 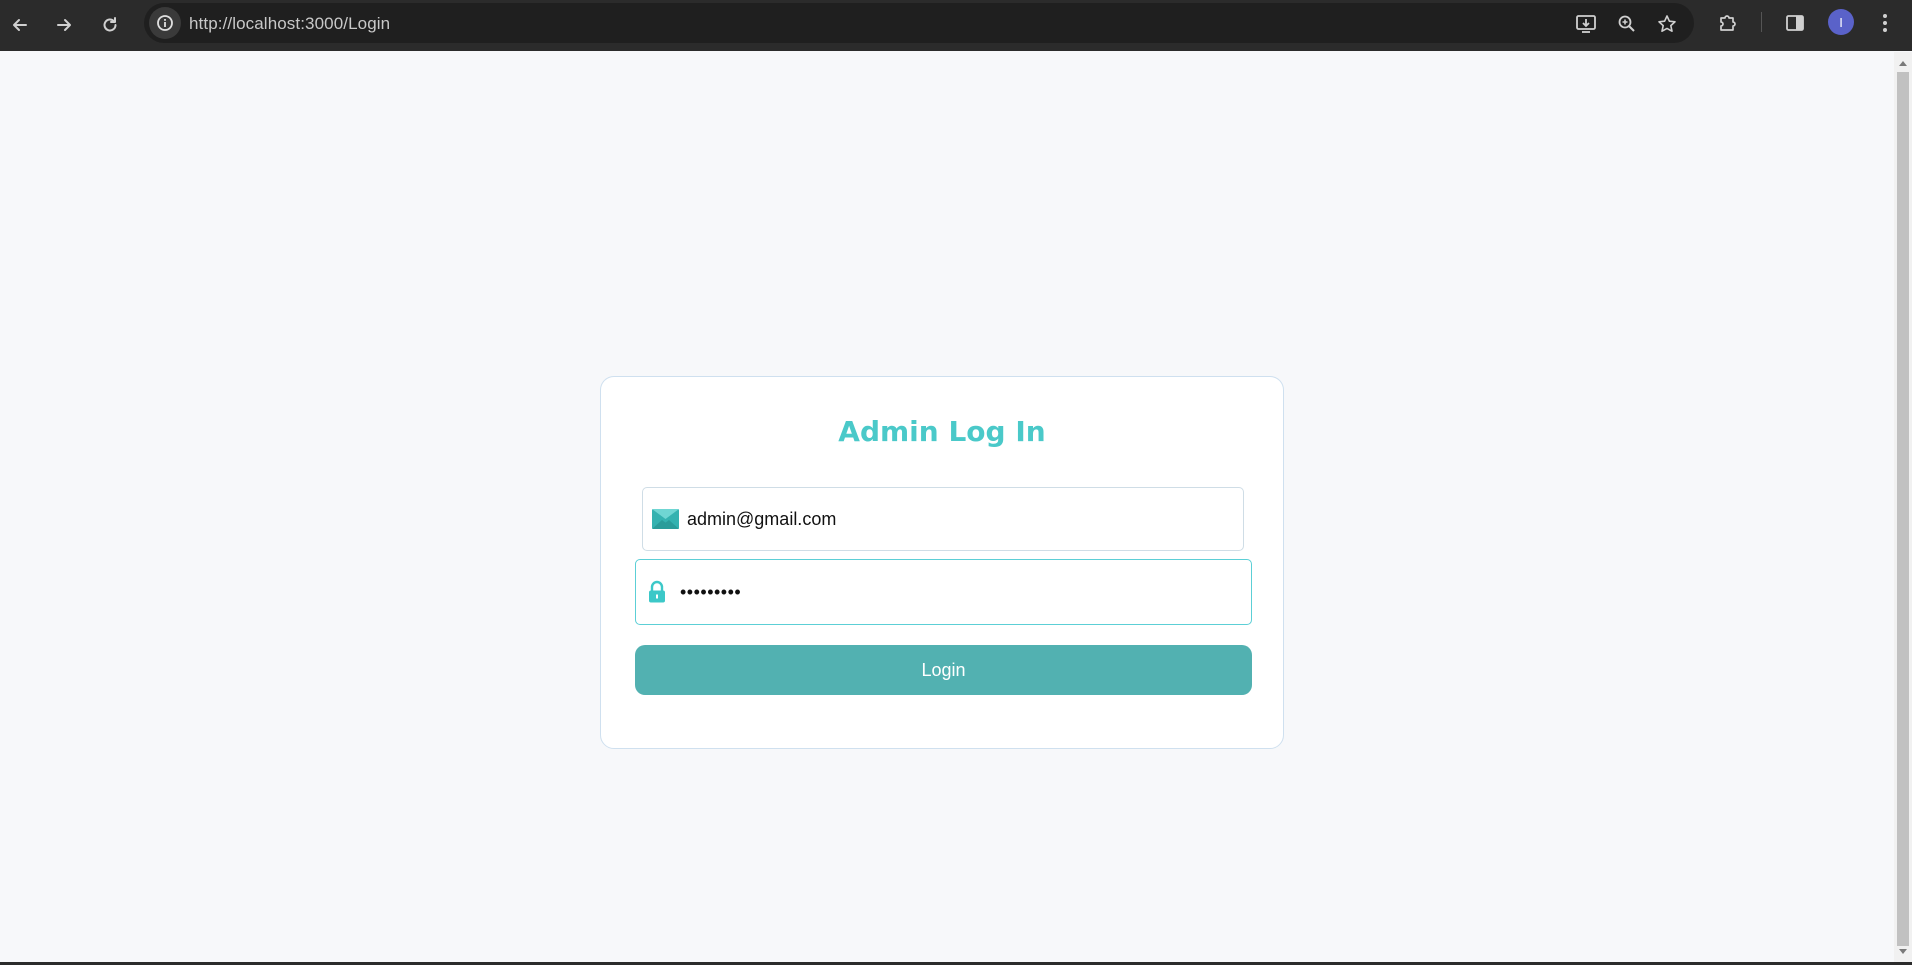 I want to click on install-app-button, so click(x=1586, y=24).